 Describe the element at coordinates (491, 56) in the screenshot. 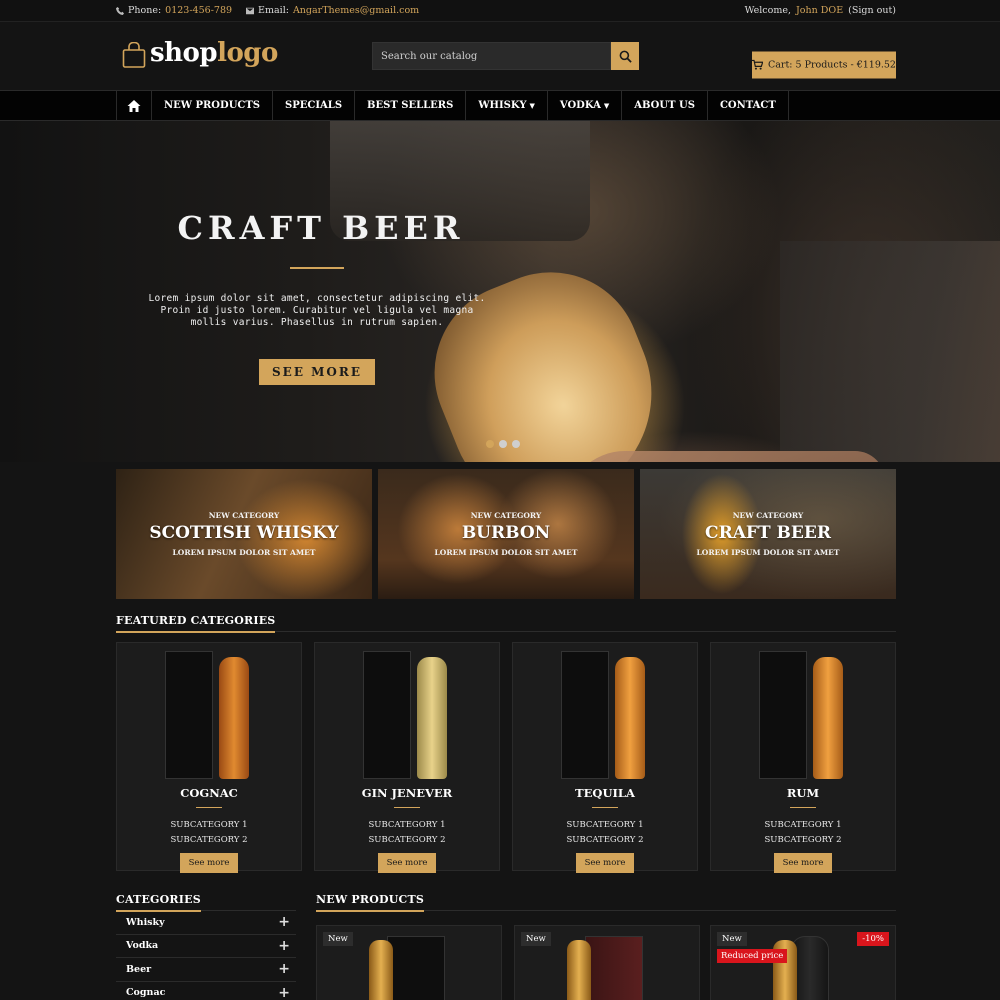

I see `search-input` at that location.